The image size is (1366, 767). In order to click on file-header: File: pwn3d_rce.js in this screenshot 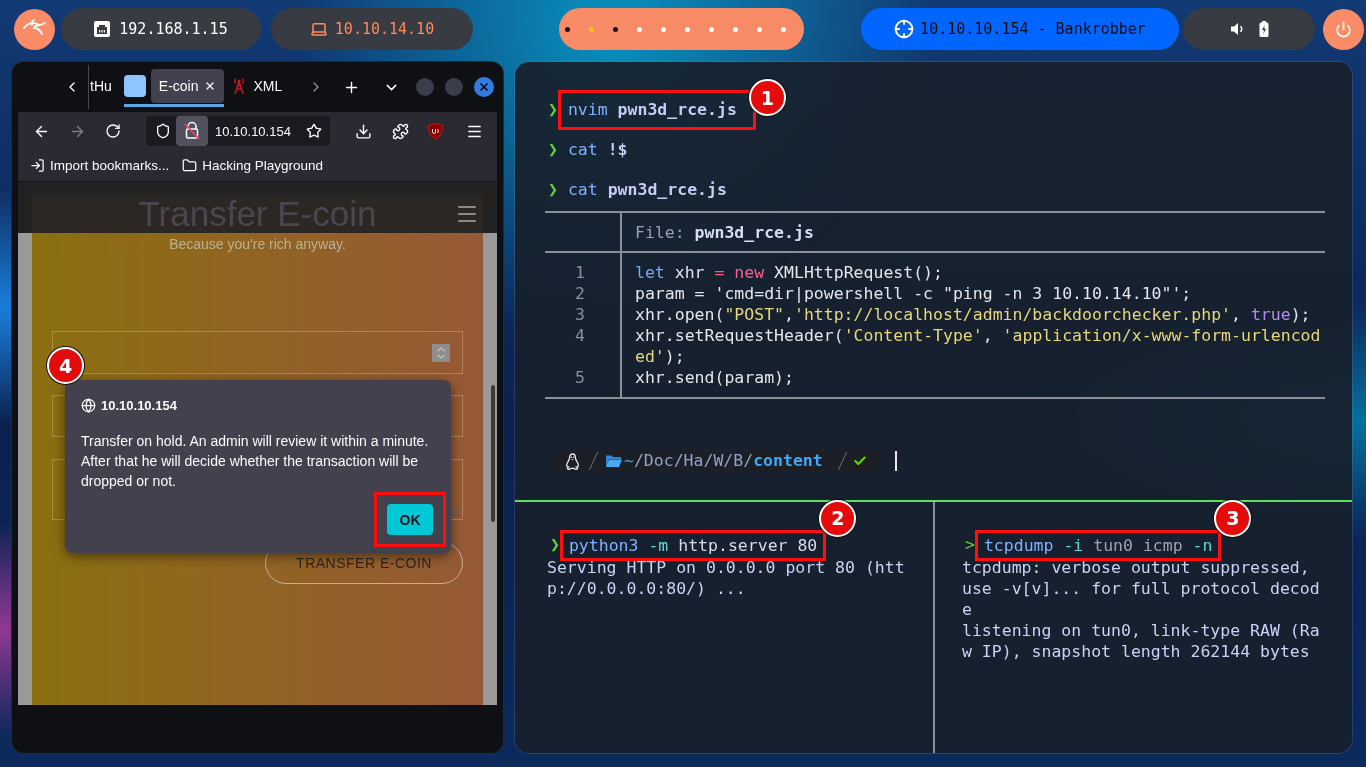, I will do `click(724, 232)`.